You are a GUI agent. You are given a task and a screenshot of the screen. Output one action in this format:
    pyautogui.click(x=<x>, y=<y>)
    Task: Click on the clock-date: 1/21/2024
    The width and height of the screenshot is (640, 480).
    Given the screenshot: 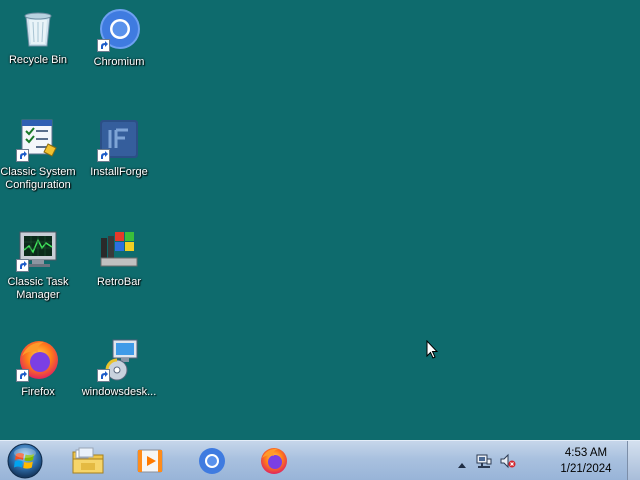 What is the action you would take?
    pyautogui.click(x=586, y=469)
    